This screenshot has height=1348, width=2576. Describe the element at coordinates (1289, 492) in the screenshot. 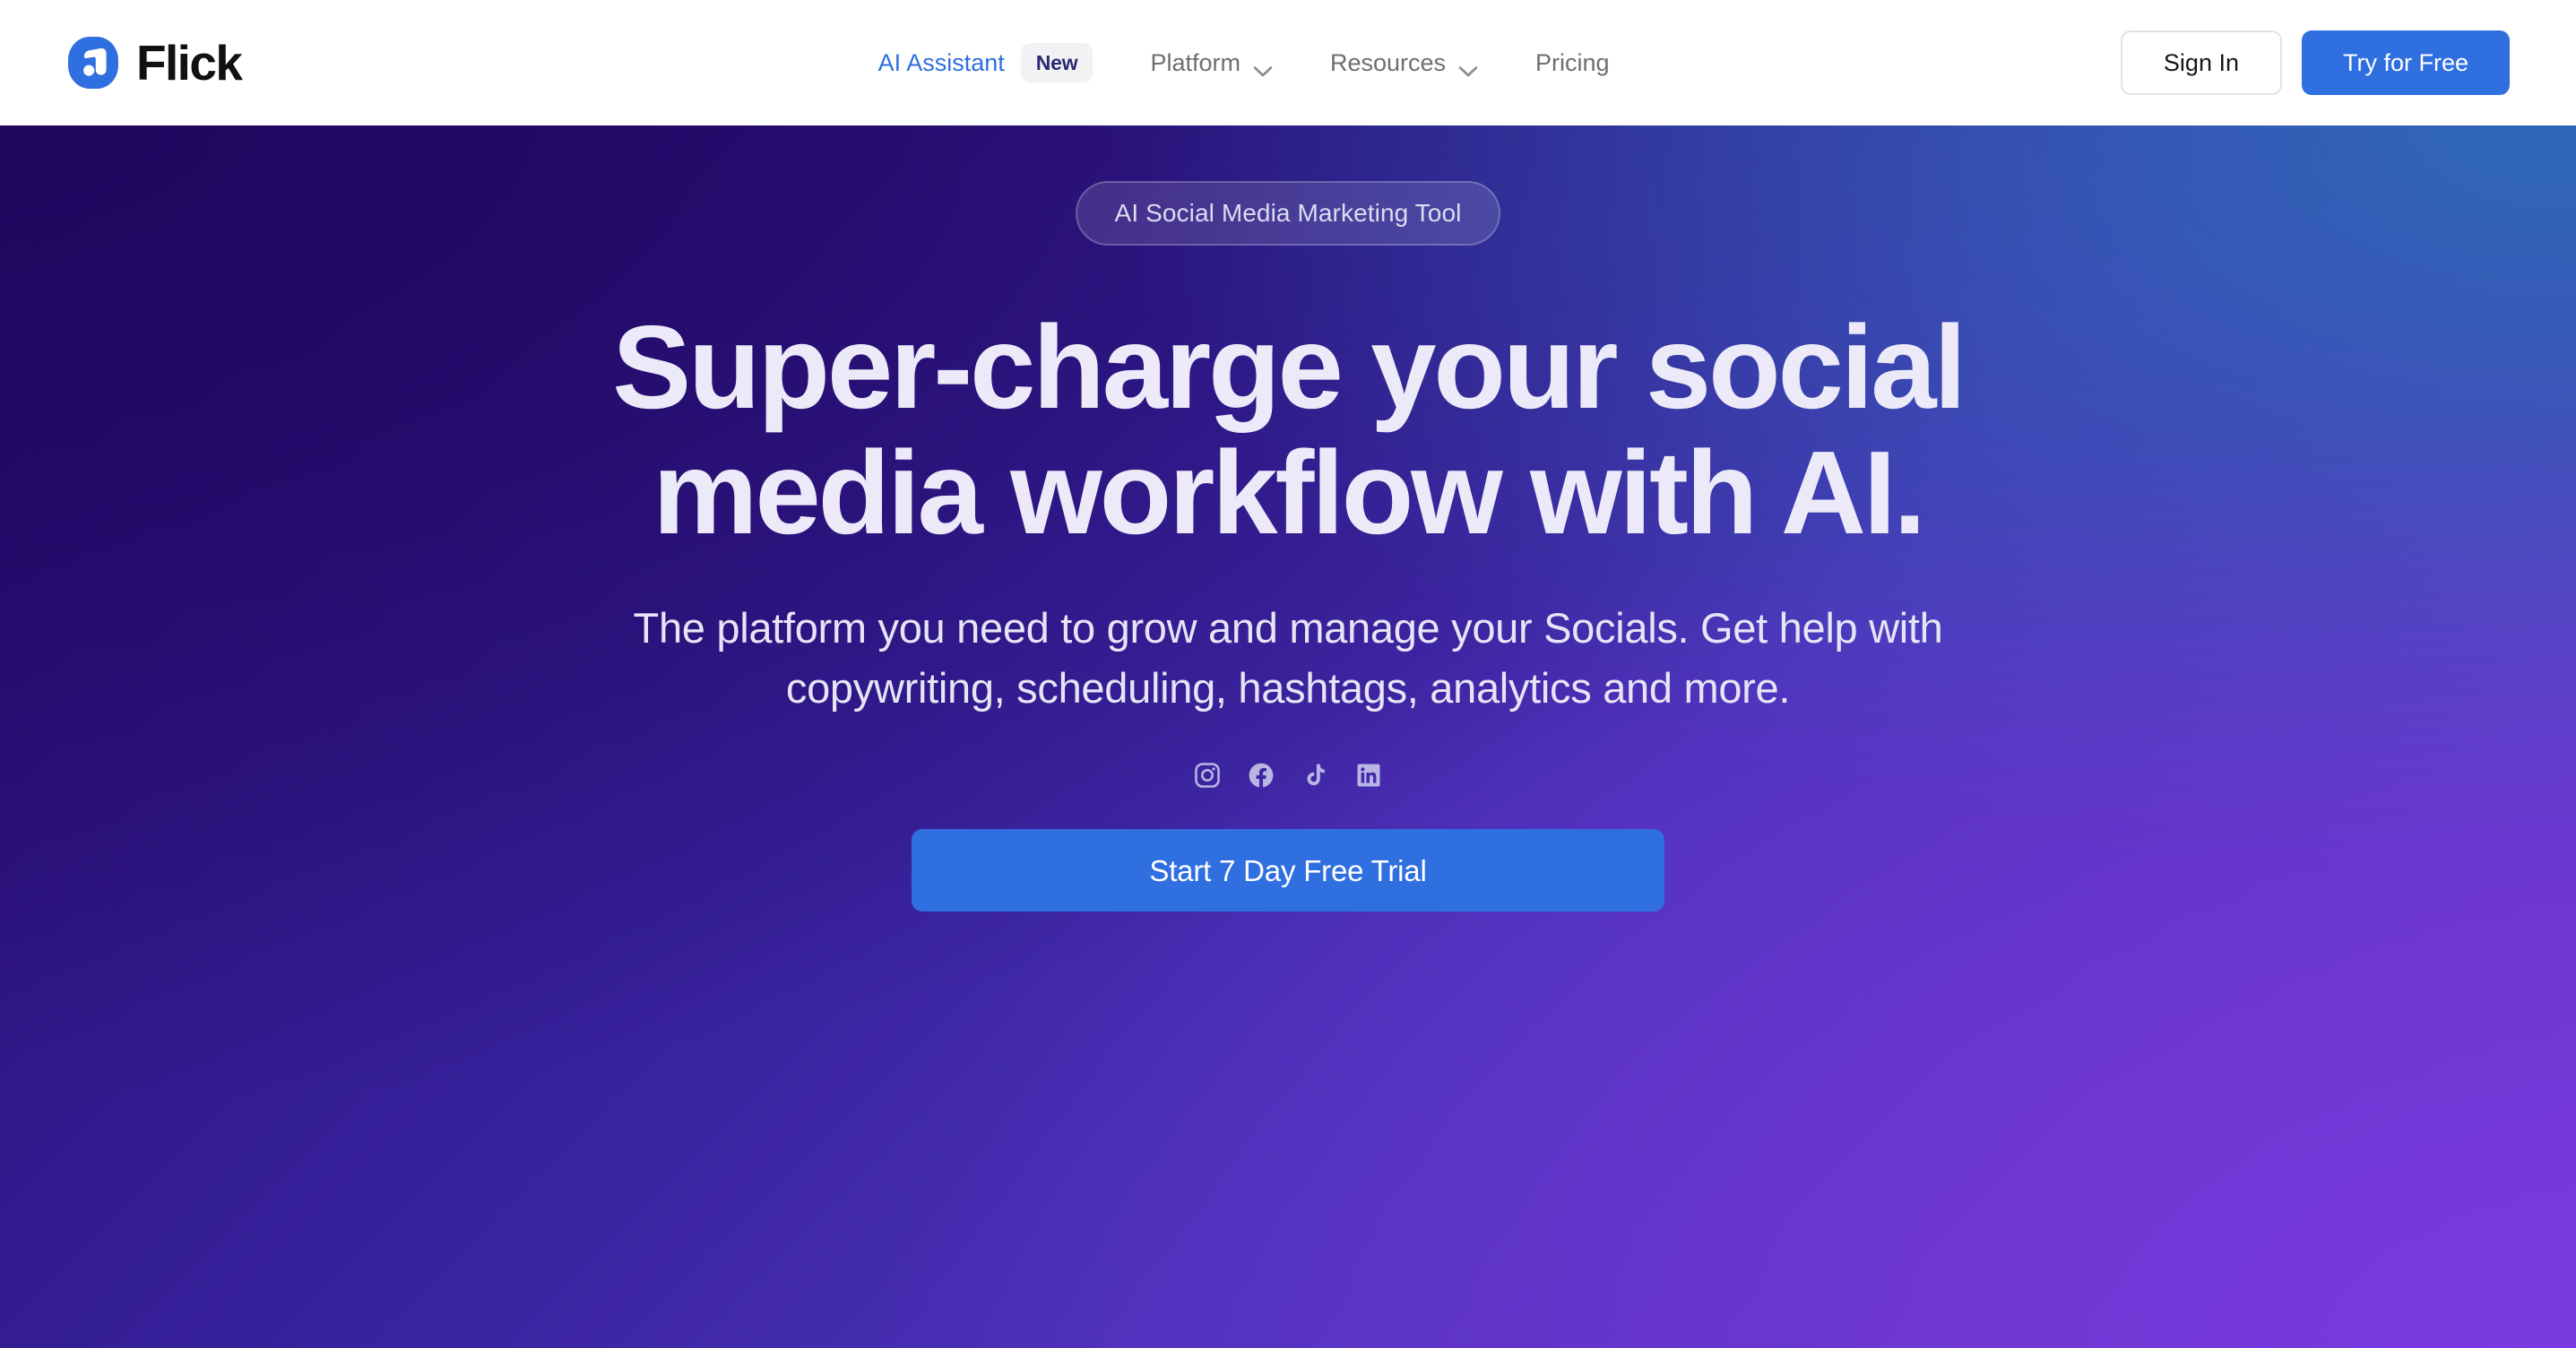

I see `hero-title-line-2: media workflow with AI.` at that location.